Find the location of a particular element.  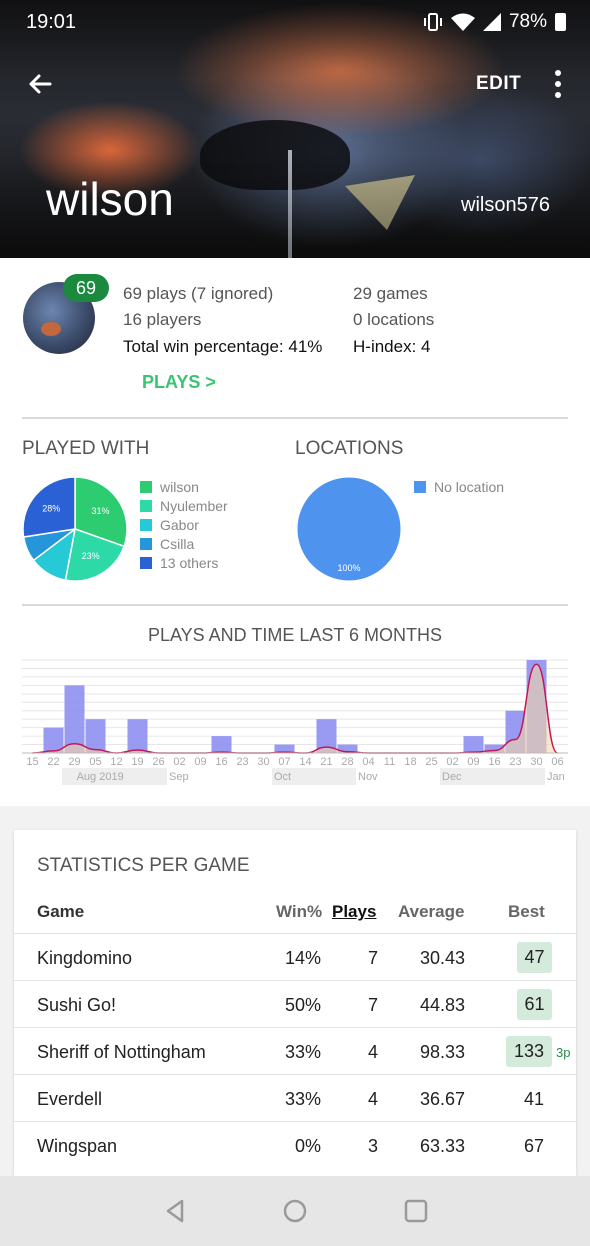

locations-stat: 0 locations is located at coordinates (394, 319).